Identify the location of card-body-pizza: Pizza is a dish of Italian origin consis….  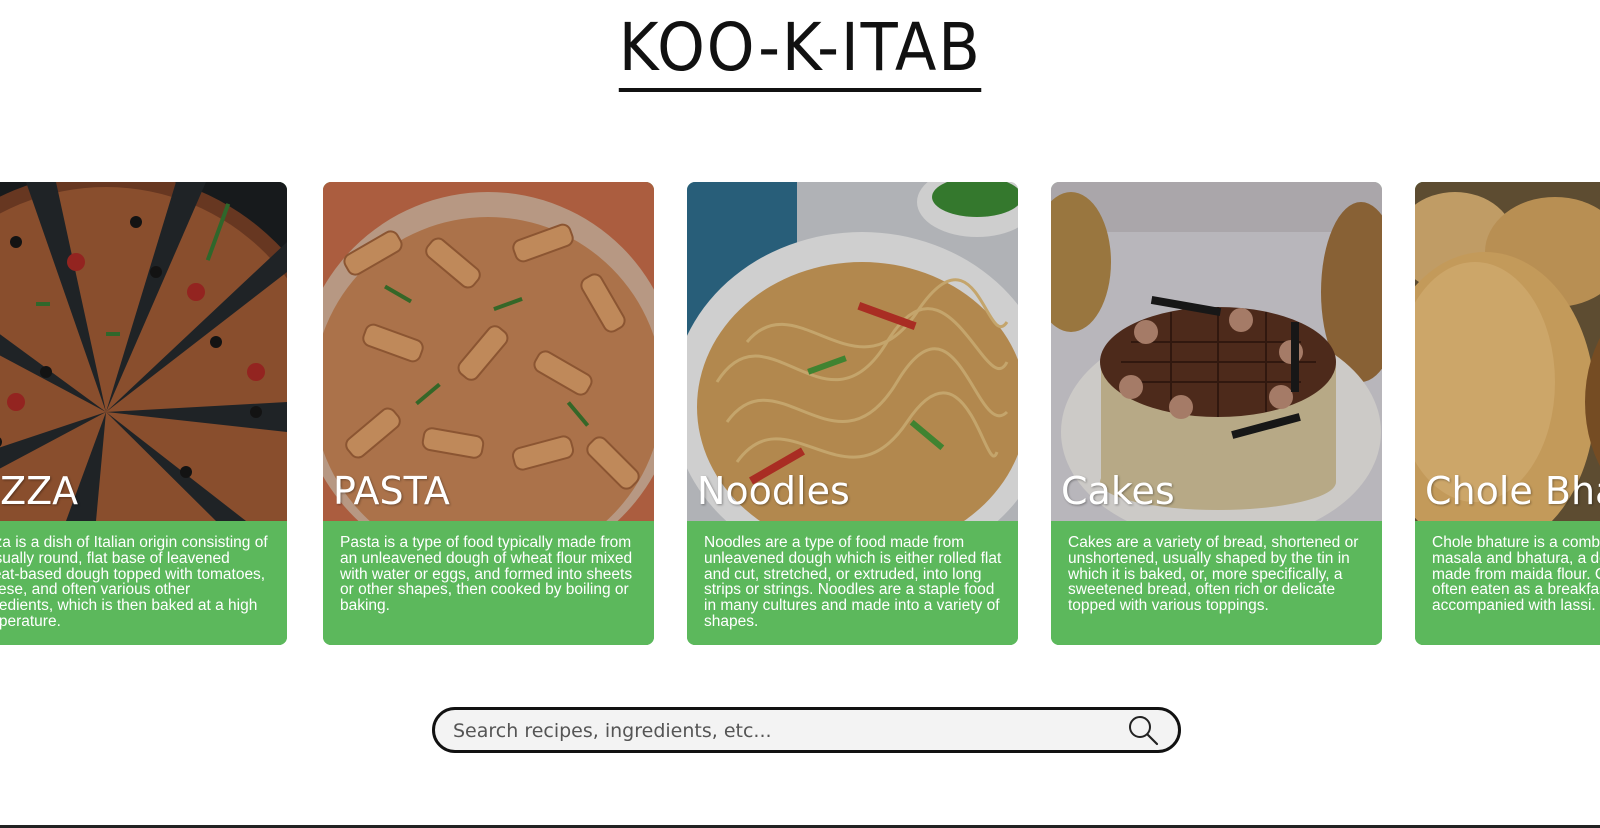
(143, 583).